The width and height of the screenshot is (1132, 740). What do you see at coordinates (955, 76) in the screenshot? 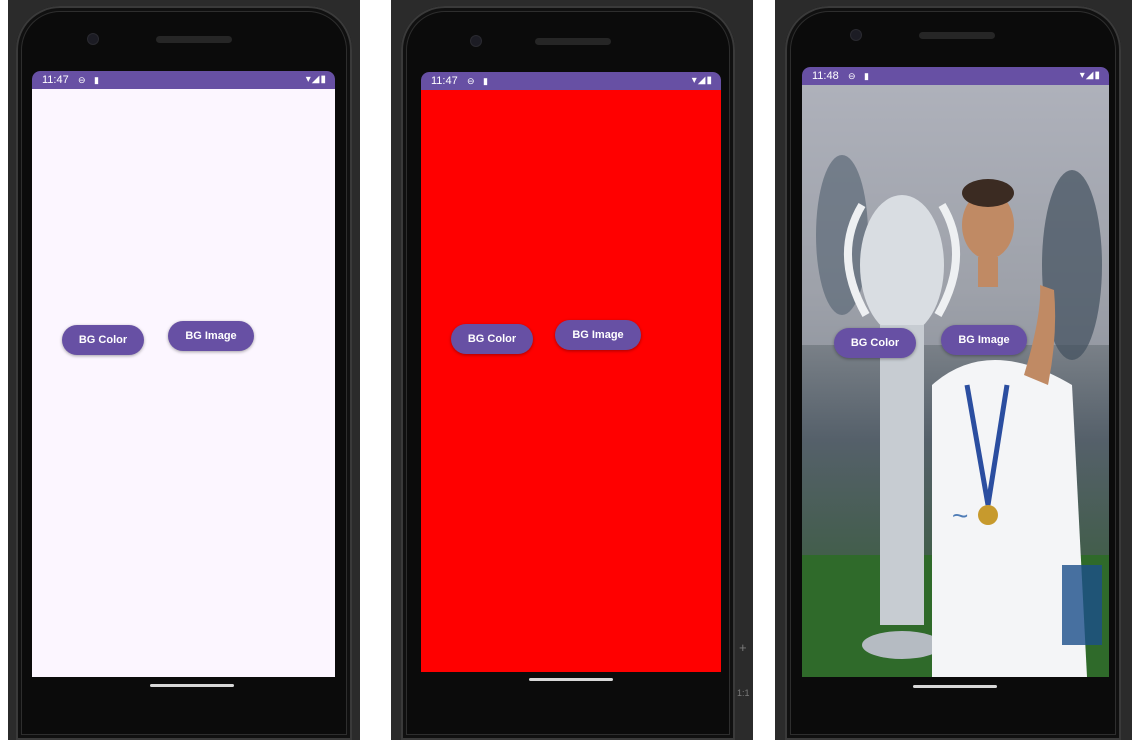
I see `status-bar: 11:48 ⊖ ▮ ▾◢▮` at bounding box center [955, 76].